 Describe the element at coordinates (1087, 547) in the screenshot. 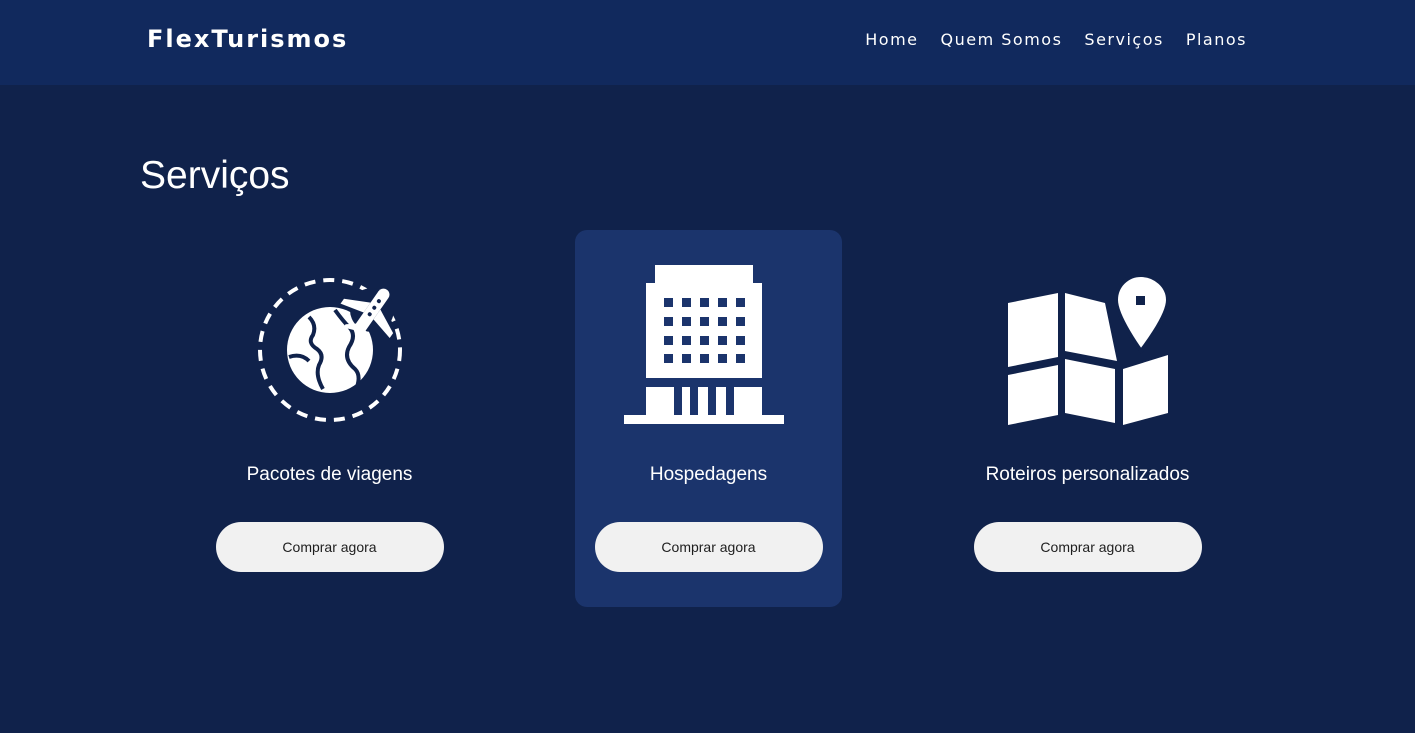

I see `buy-now-button-roteiros: Comprar agora` at that location.